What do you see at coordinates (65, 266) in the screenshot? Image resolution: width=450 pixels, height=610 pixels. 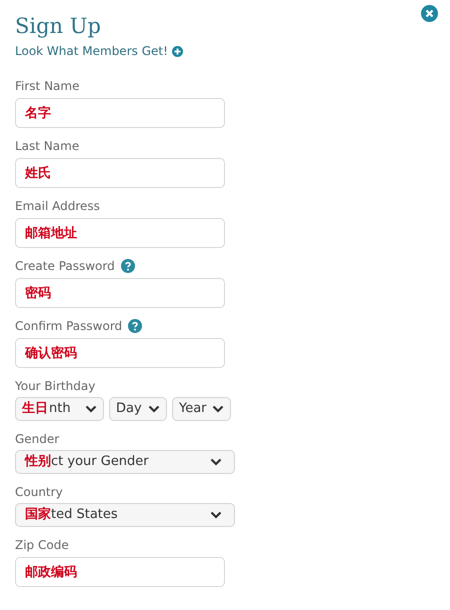 I see `field-label: Create Password` at bounding box center [65, 266].